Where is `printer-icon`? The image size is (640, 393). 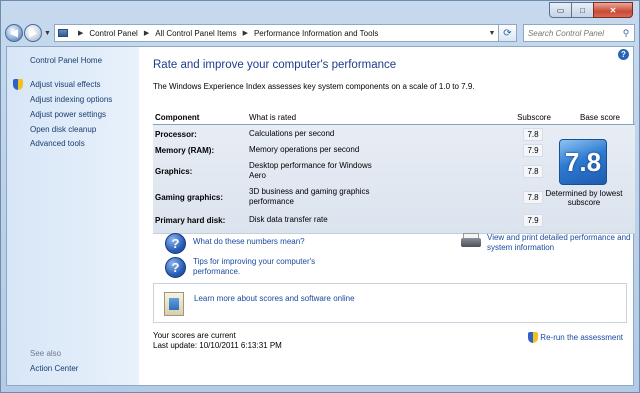
printer-icon is located at coordinates (471, 241).